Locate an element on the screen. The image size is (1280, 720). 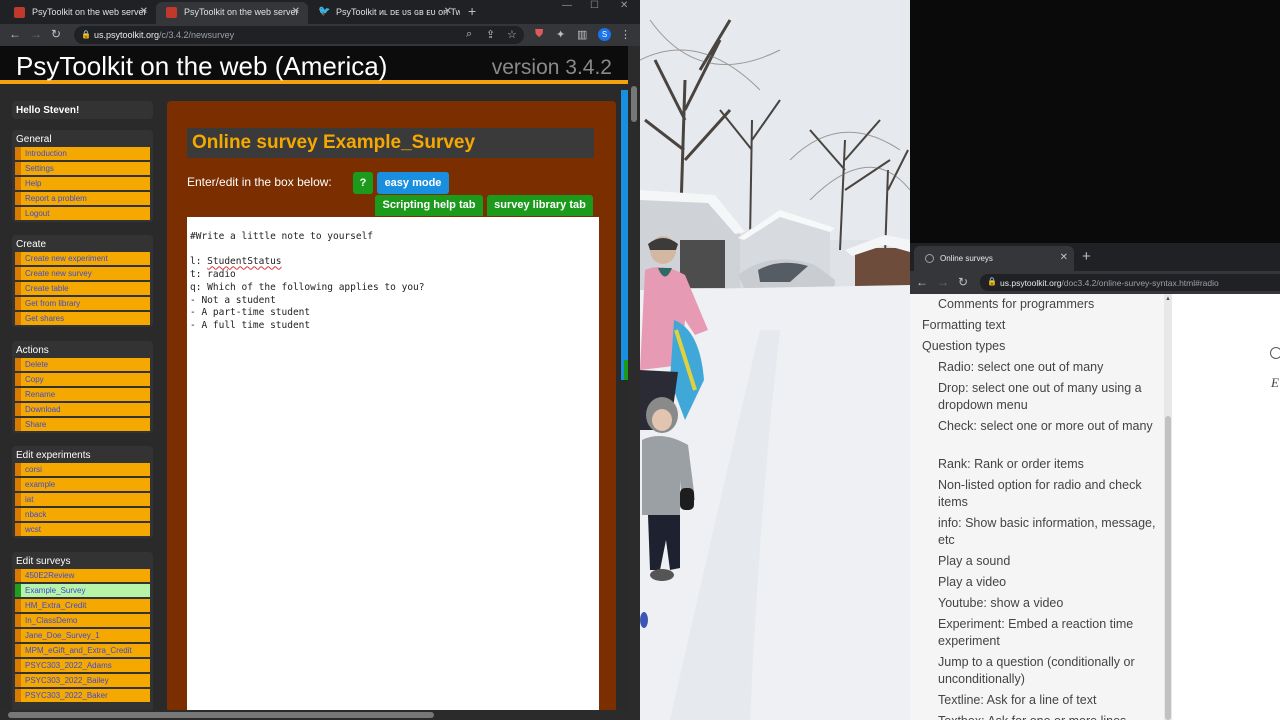
sidebar-item-share: Share is located at coordinates (82, 424).